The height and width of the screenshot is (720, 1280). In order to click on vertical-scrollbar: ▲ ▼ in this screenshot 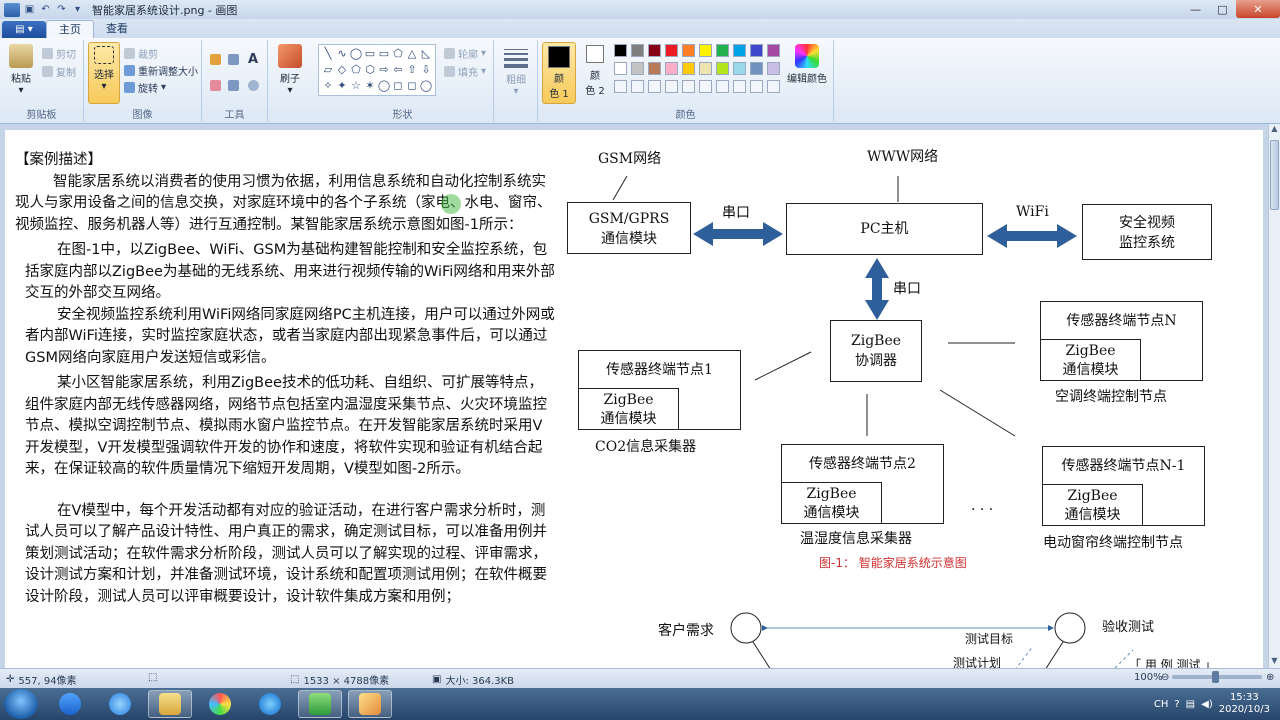, I will do `click(1274, 396)`.